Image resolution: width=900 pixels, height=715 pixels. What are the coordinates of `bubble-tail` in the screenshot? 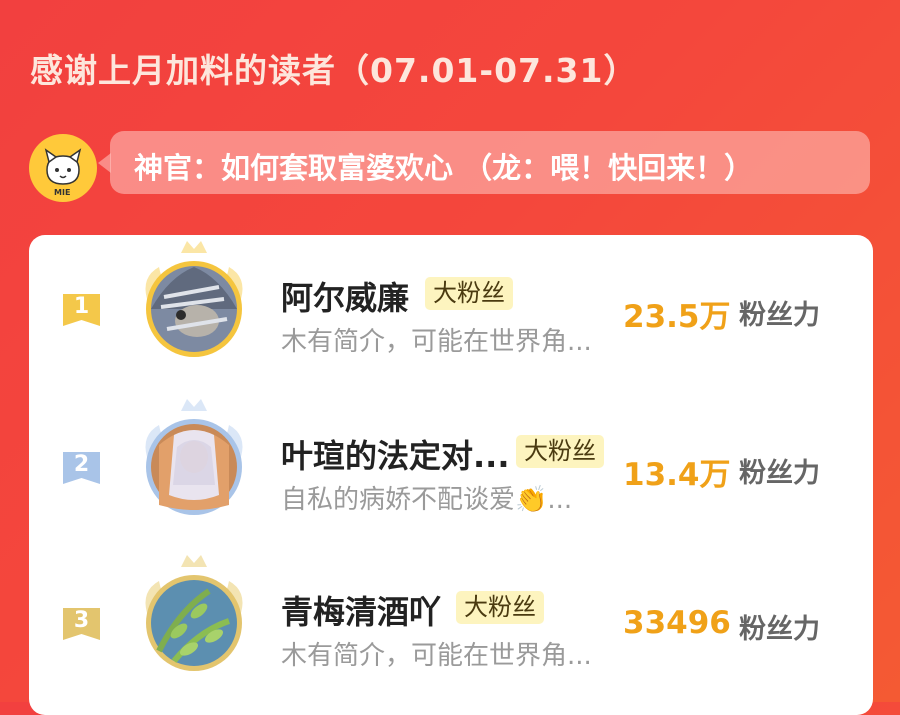 It's located at (104, 163).